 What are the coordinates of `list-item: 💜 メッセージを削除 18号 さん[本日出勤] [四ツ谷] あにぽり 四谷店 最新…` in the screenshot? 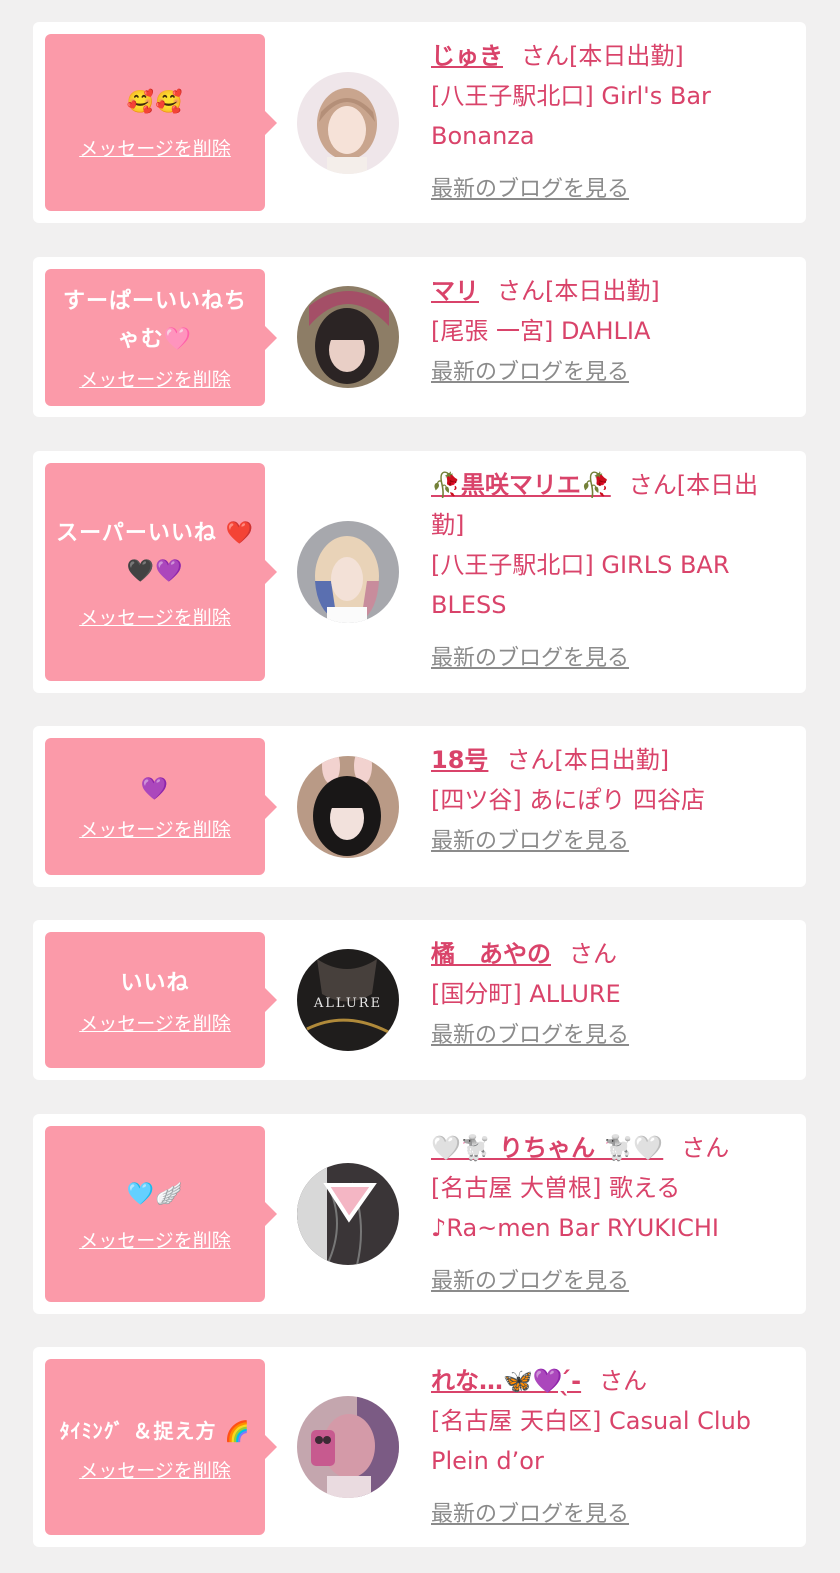 It's located at (419, 806).